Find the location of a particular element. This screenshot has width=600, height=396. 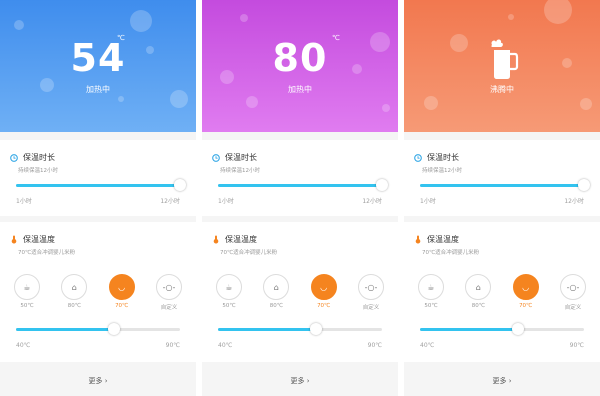

slider-fill is located at coordinates (267, 329).